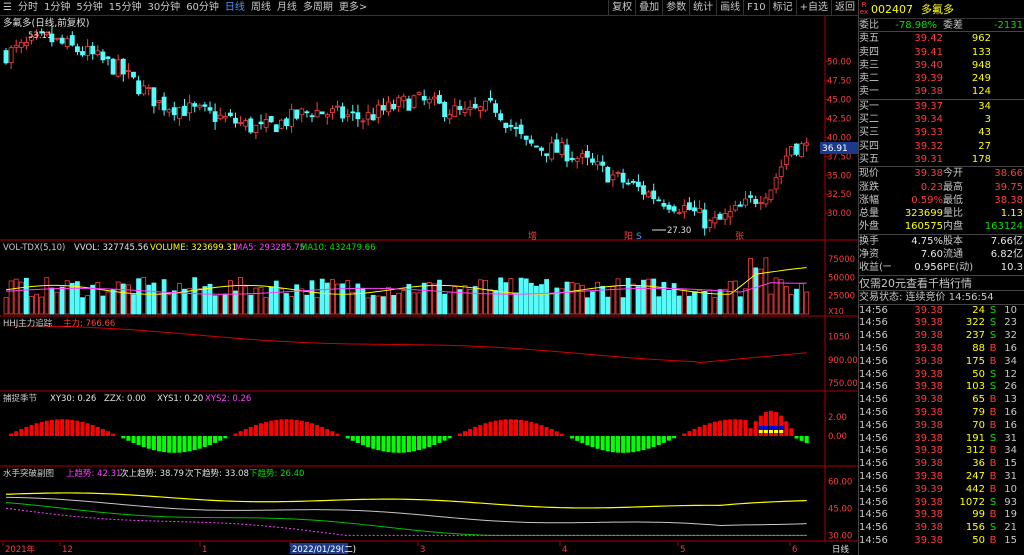 The width and height of the screenshot is (1024, 555). I want to click on toolbar-button: +自选, so click(813, 8).